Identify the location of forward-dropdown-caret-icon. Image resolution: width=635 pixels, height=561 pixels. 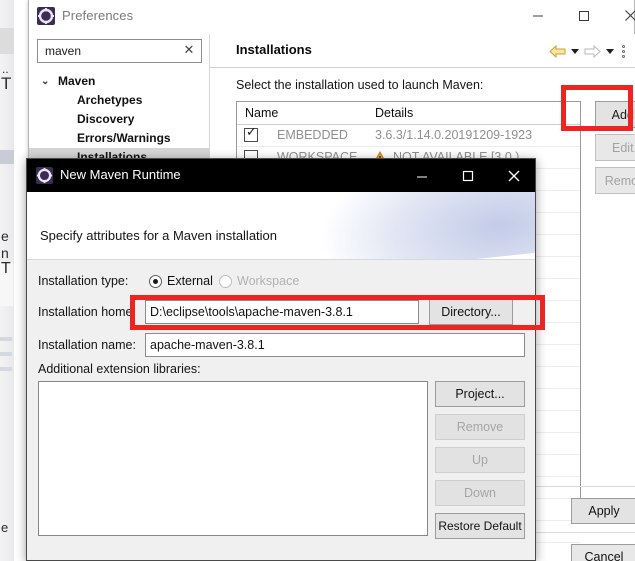
(609, 51).